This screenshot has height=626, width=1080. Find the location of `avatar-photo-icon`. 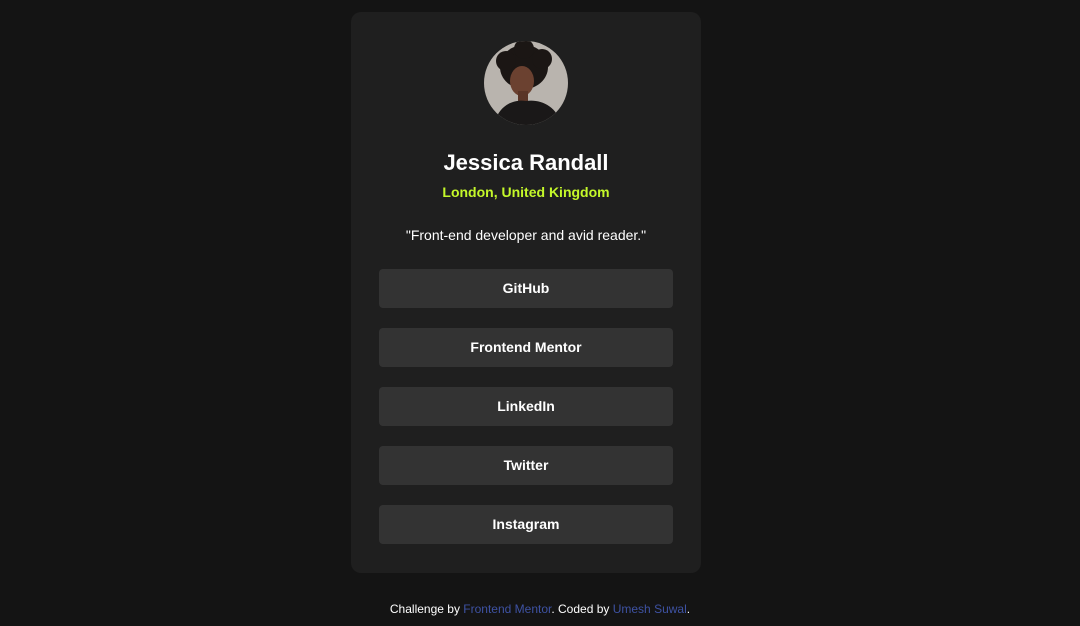

avatar-photo-icon is located at coordinates (526, 83).